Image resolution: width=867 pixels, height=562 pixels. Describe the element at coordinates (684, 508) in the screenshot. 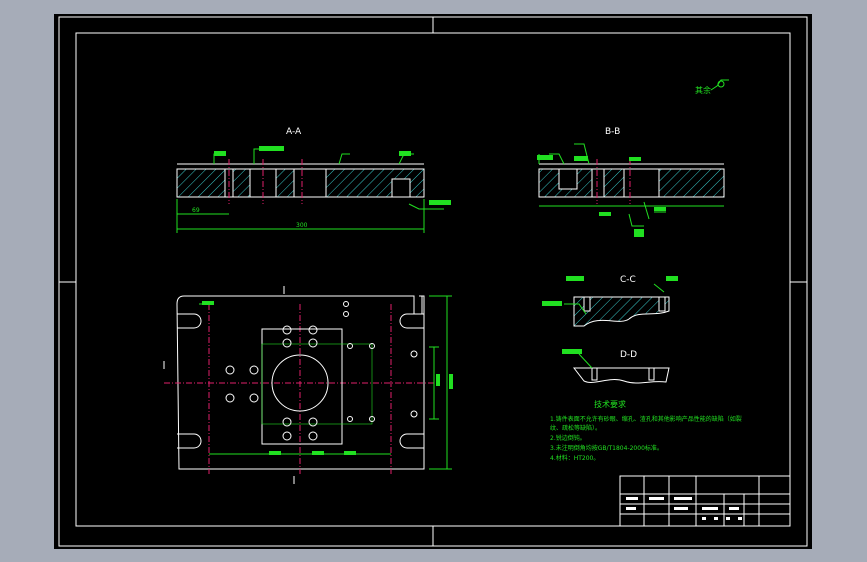

I see `title-block-marks` at that location.